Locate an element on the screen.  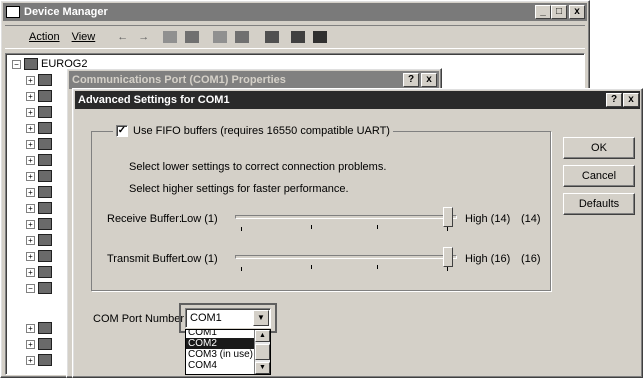
transmit-high-label: High (16) is located at coordinates (488, 259).